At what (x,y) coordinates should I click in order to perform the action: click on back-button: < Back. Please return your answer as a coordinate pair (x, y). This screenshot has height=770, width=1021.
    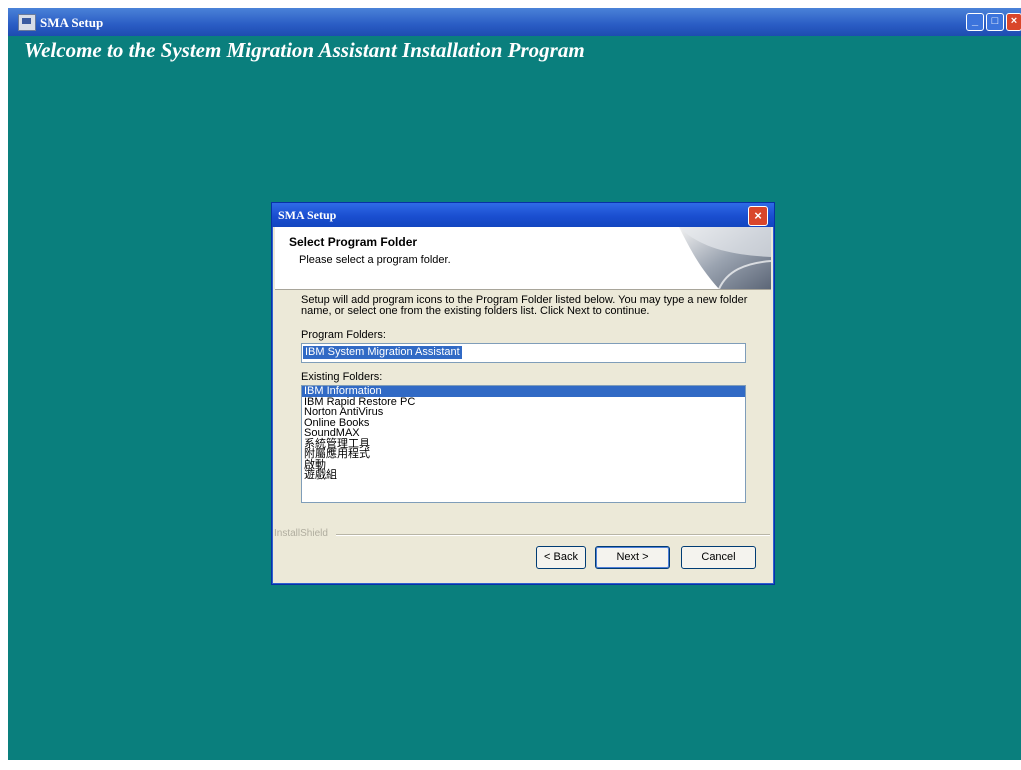
    Looking at the image, I should click on (561, 557).